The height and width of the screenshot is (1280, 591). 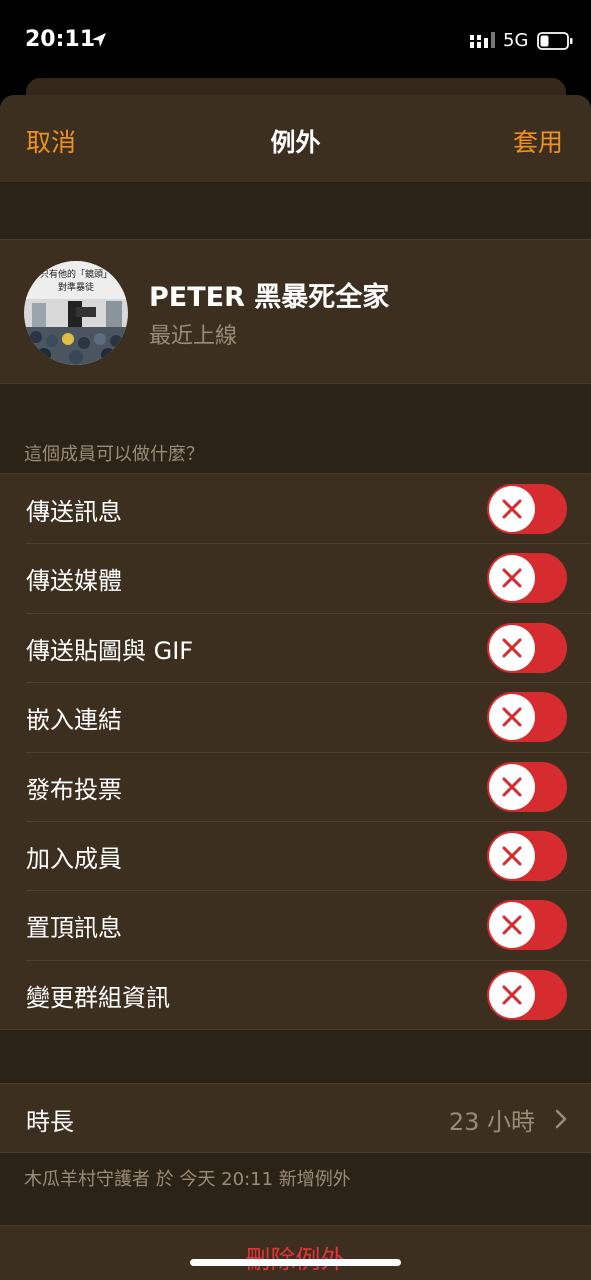 What do you see at coordinates (193, 336) in the screenshot?
I see `member-status: 最近上線` at bounding box center [193, 336].